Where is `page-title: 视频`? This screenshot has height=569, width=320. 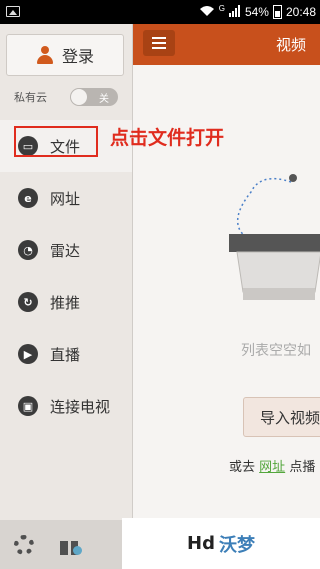
page-title: 视频 is located at coordinates (290, 45).